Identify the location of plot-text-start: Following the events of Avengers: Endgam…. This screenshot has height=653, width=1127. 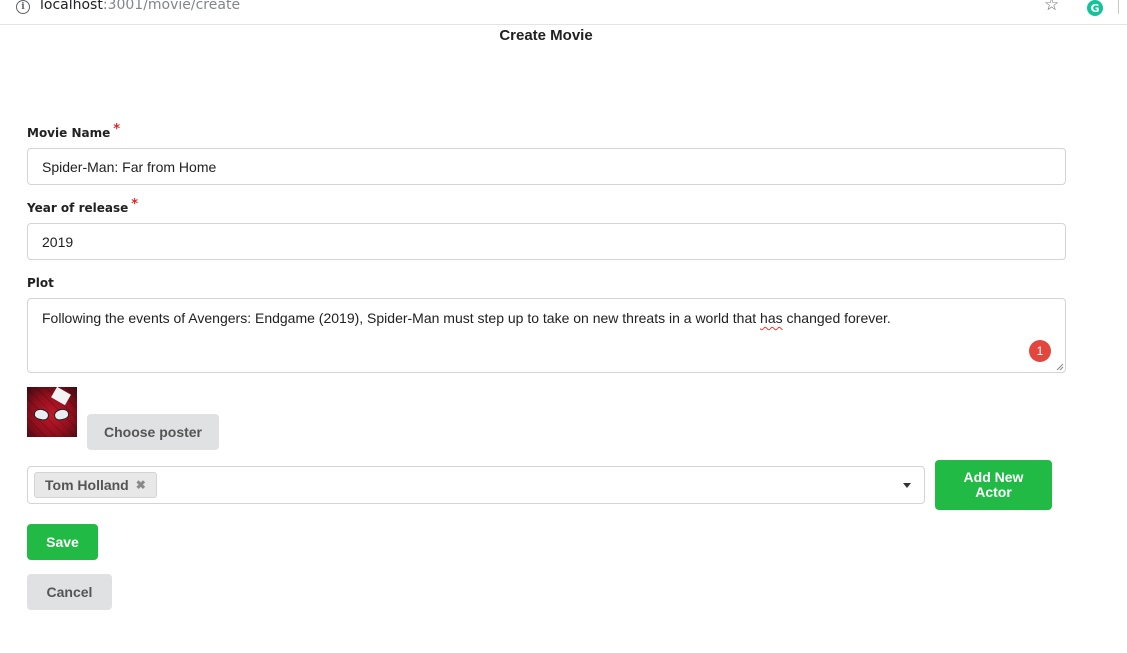
(401, 318).